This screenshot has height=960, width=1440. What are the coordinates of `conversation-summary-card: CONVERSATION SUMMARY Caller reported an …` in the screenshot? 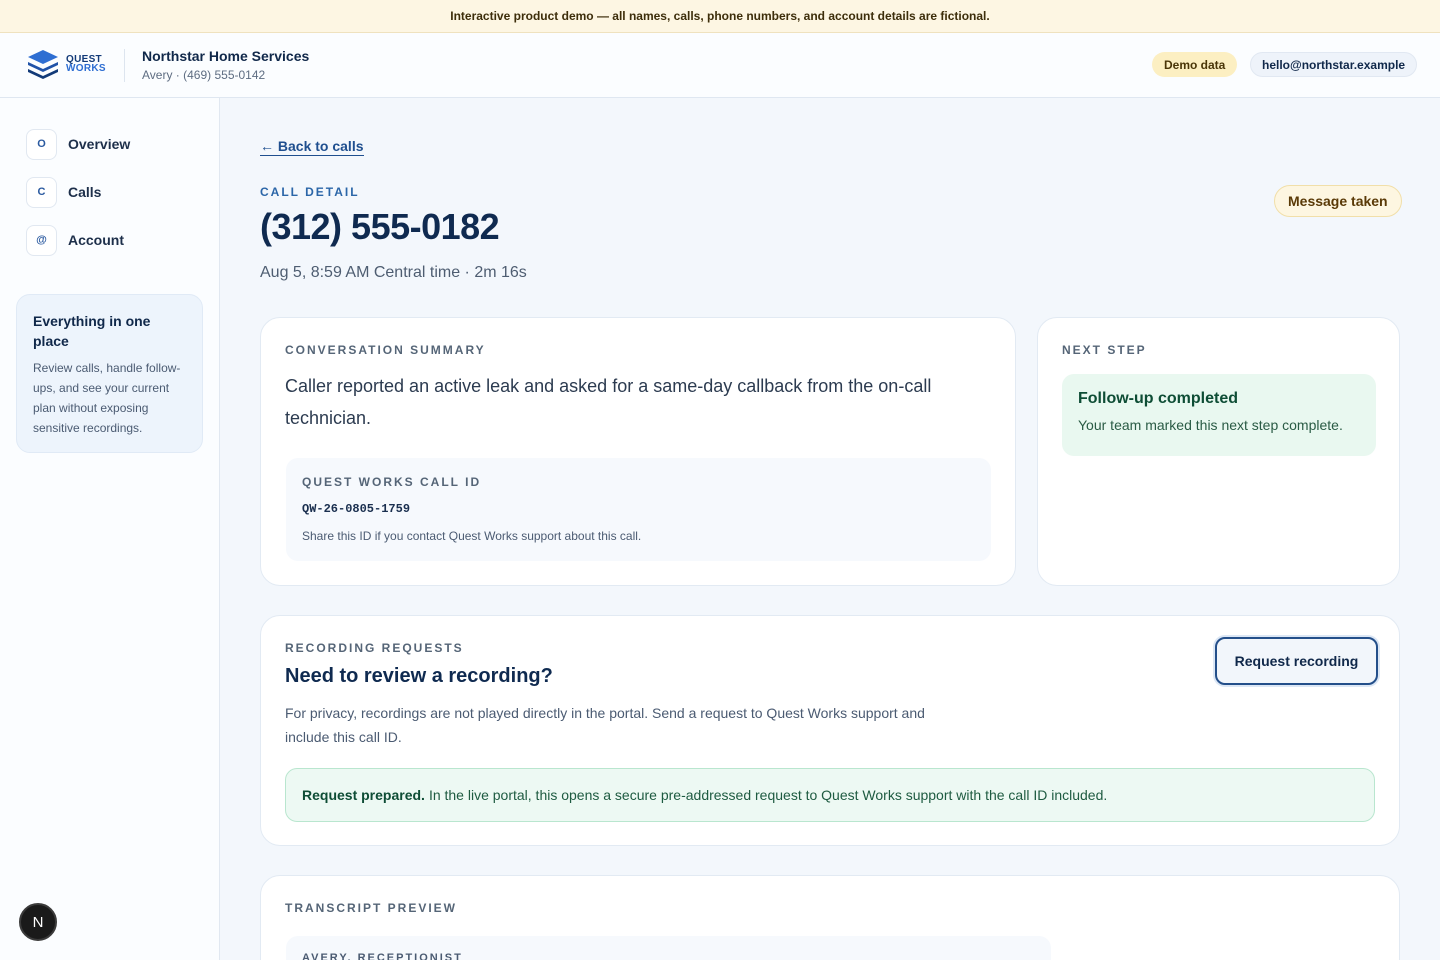 It's located at (638, 451).